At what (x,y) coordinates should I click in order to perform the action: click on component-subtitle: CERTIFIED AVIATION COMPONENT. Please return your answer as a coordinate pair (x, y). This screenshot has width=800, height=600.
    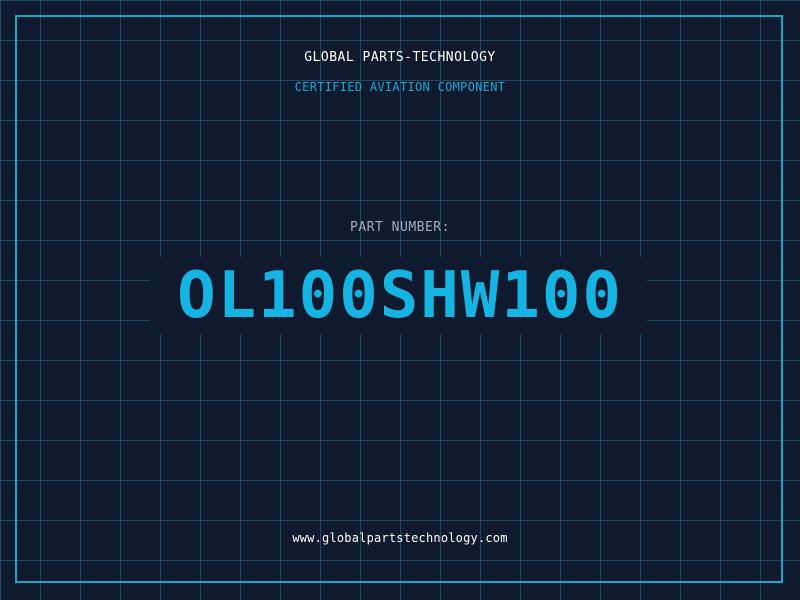
    Looking at the image, I should click on (400, 87).